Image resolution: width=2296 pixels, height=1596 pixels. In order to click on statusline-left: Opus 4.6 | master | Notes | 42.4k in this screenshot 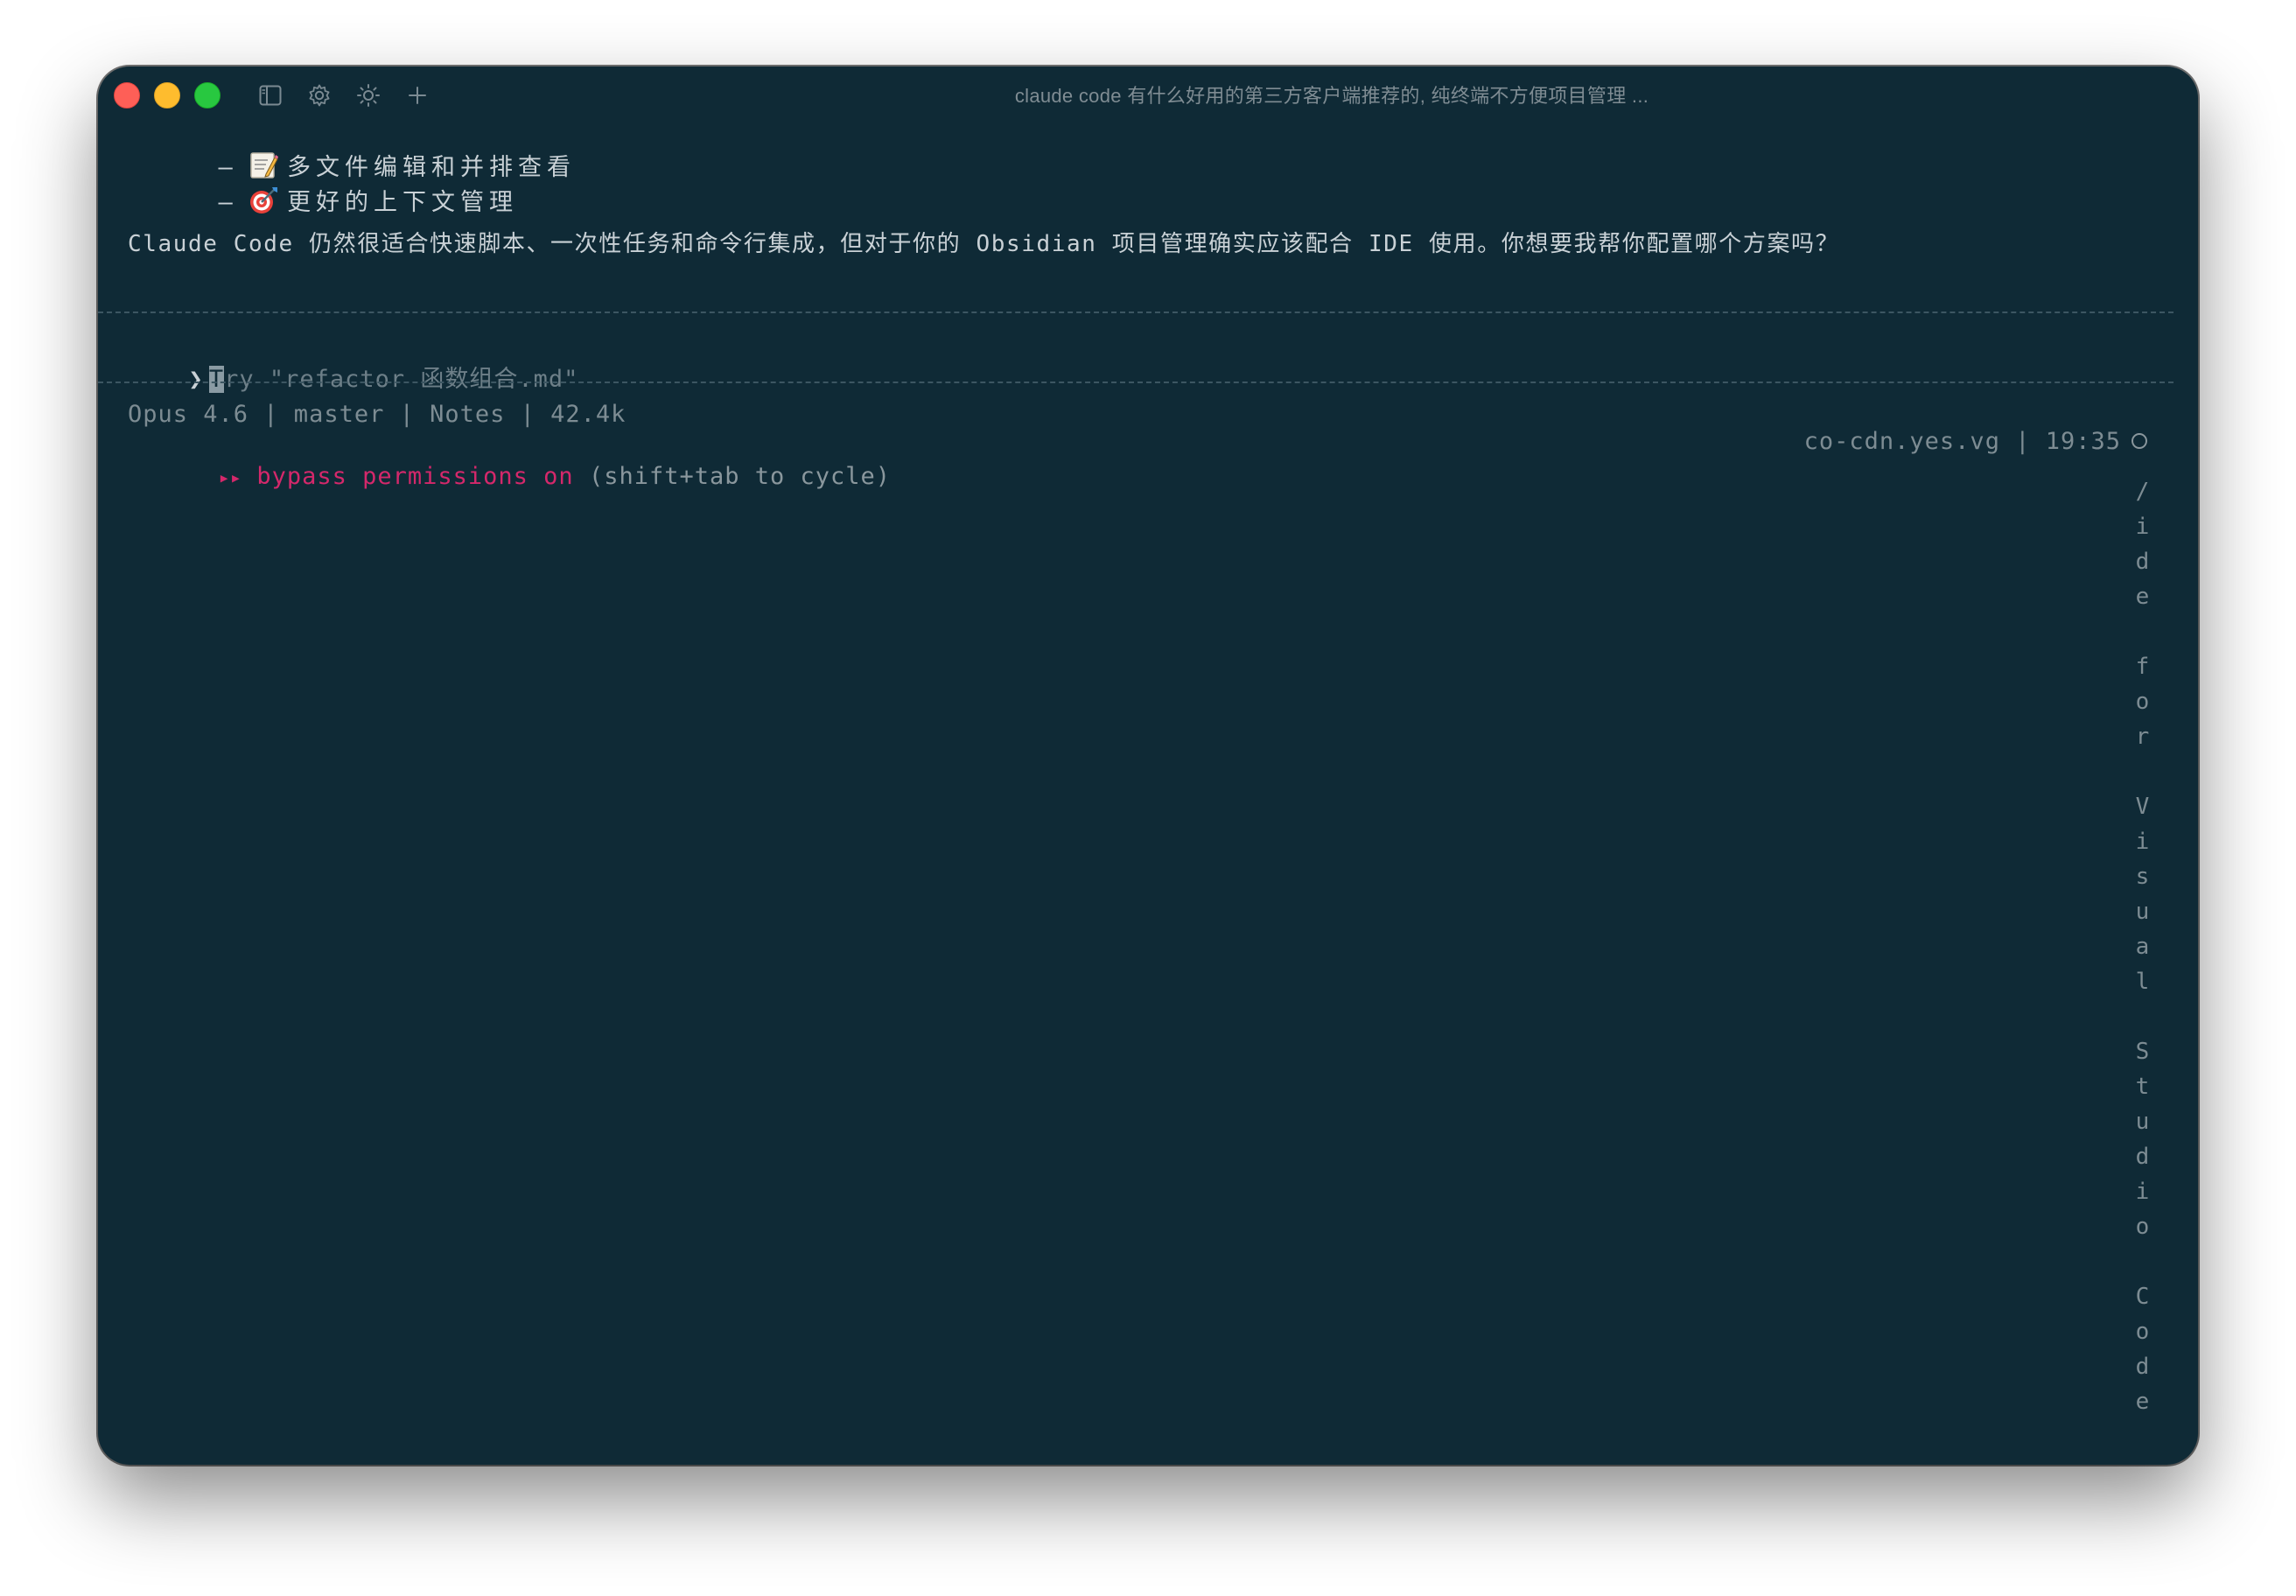, I will do `click(377, 414)`.